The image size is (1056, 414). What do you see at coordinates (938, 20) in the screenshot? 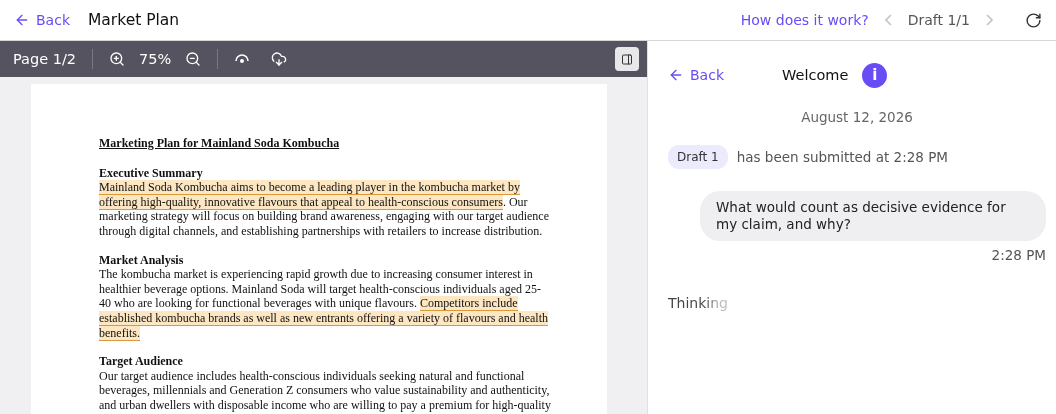
I see `draft-counter: Draft 1/1` at bounding box center [938, 20].